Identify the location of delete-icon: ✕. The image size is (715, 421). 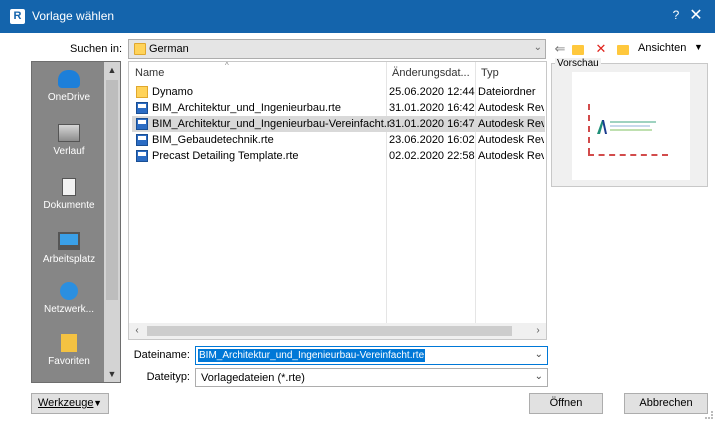
(601, 48).